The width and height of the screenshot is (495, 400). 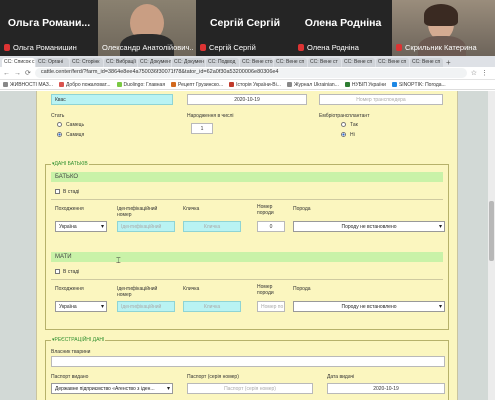 I want to click on mother-breed-select: Породу не встановлено, so click(x=369, y=306).